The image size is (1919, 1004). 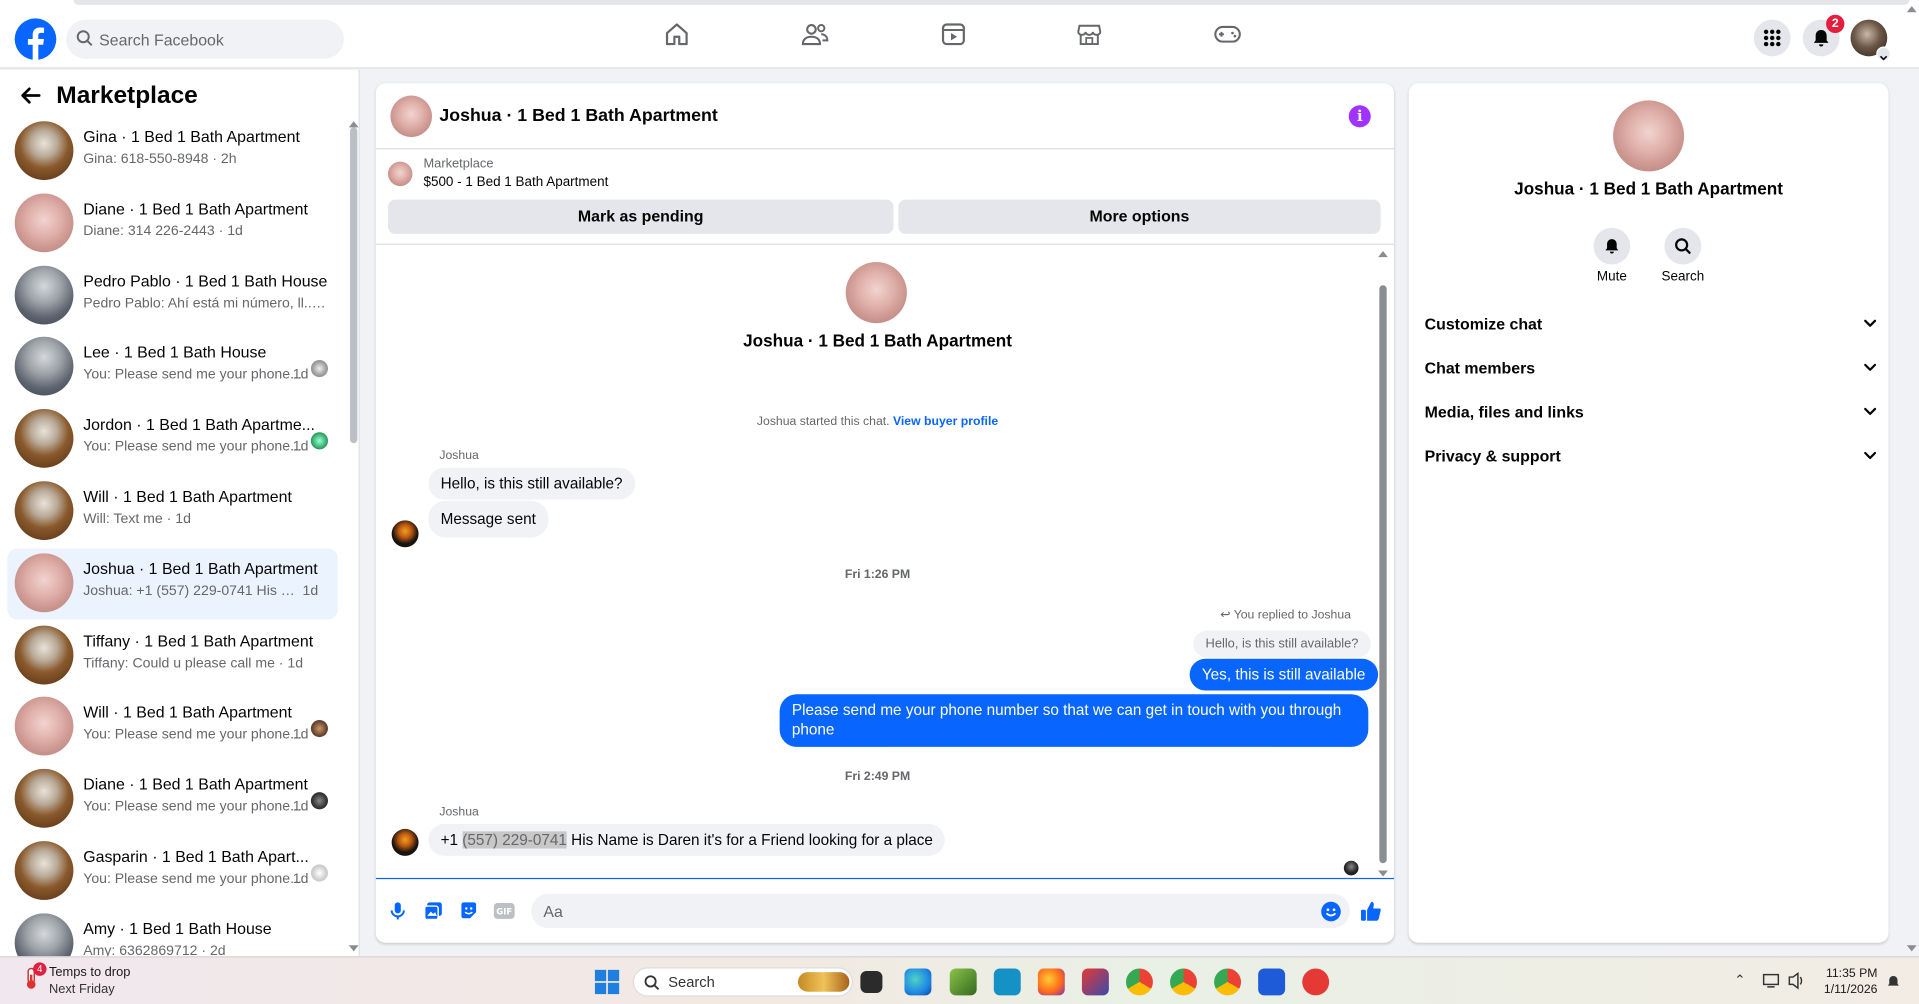 What do you see at coordinates (1651, 324) in the screenshot?
I see `details-section-toggle: Customize chat` at bounding box center [1651, 324].